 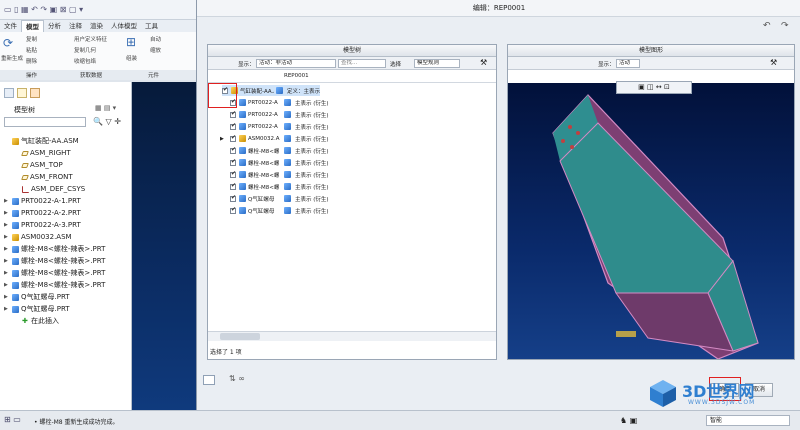 I want to click on regenerate-icon: ⟳, so click(x=8, y=43).